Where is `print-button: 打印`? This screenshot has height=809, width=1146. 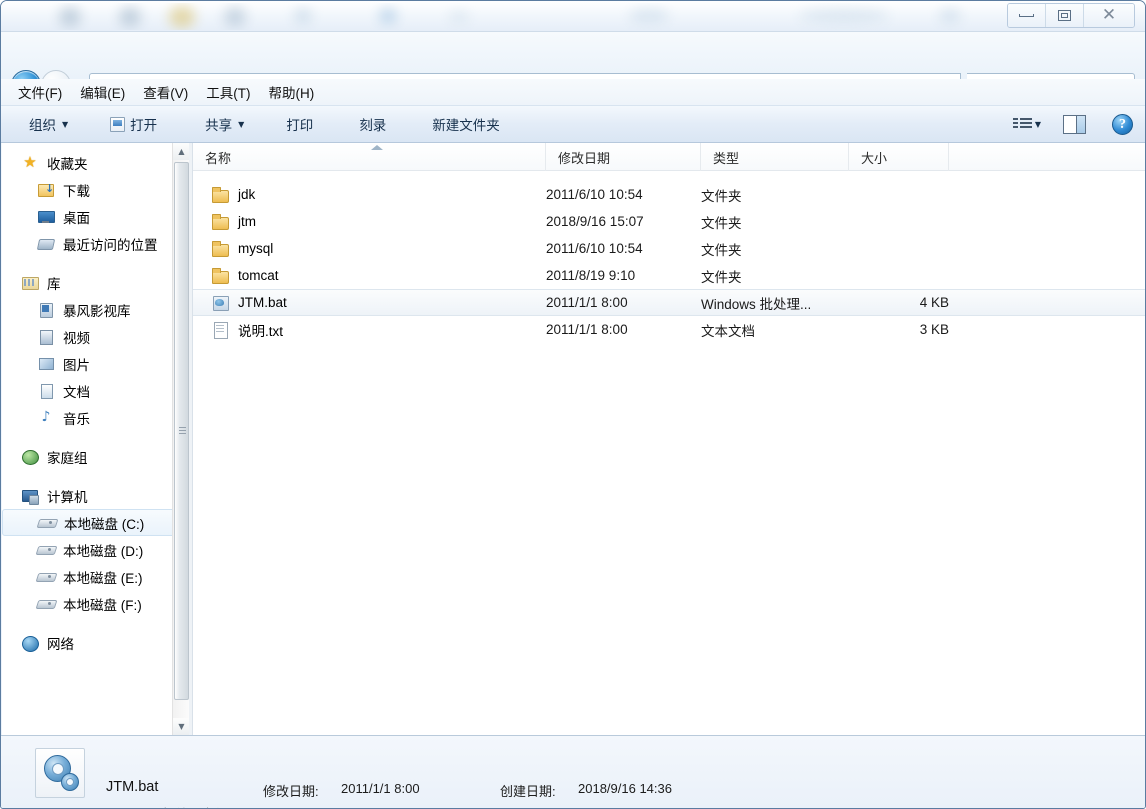 print-button: 打印 is located at coordinates (299, 124).